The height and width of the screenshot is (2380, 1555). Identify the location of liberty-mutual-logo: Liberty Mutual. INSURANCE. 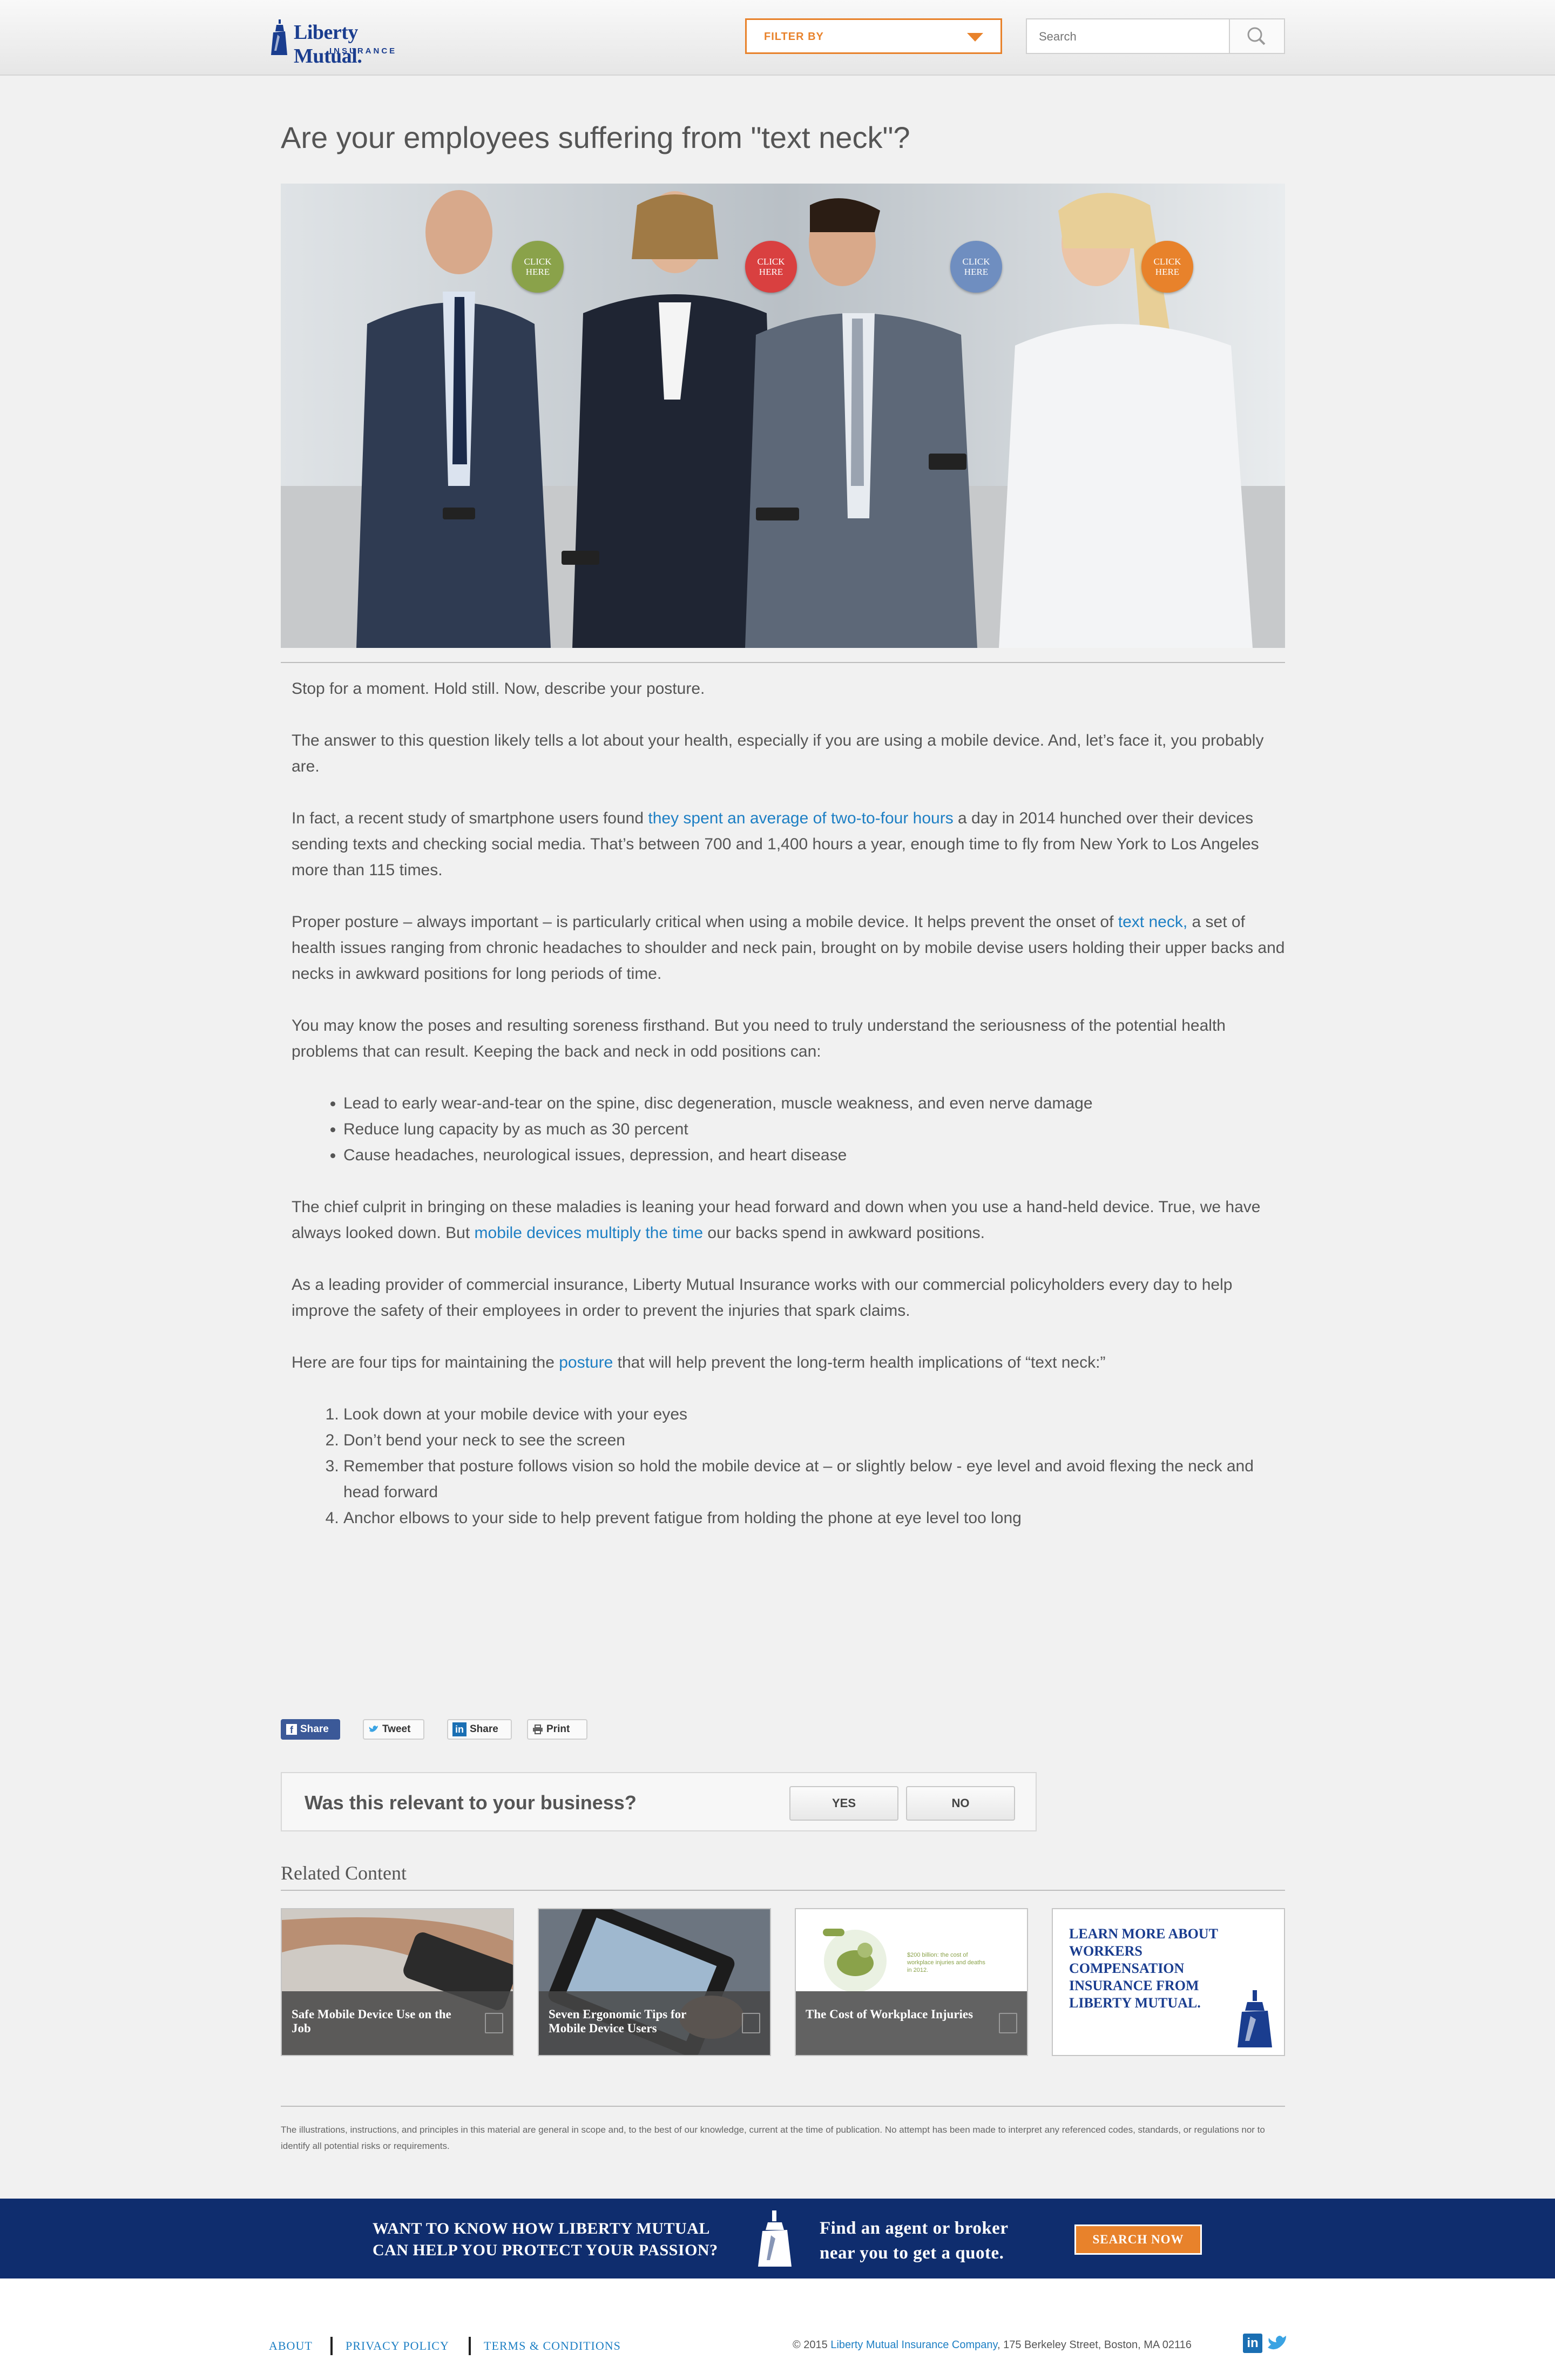
(347, 42).